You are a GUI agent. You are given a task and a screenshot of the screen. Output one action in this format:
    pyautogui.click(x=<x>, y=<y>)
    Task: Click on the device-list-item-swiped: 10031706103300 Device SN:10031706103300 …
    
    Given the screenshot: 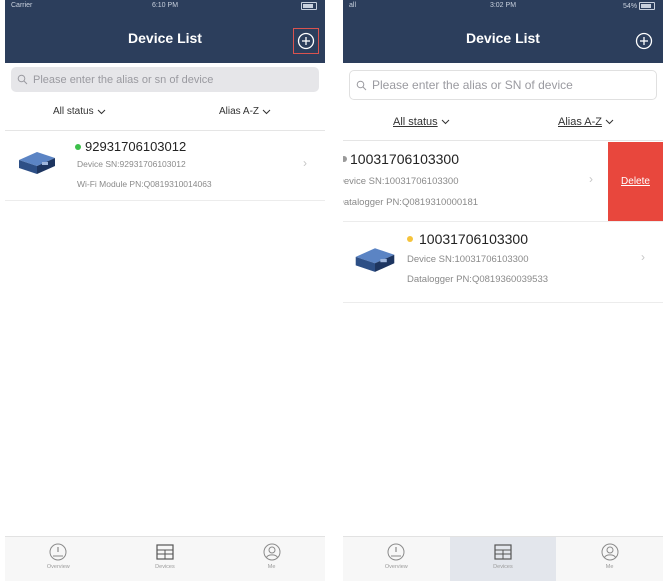 What is the action you would take?
    pyautogui.click(x=503, y=182)
    